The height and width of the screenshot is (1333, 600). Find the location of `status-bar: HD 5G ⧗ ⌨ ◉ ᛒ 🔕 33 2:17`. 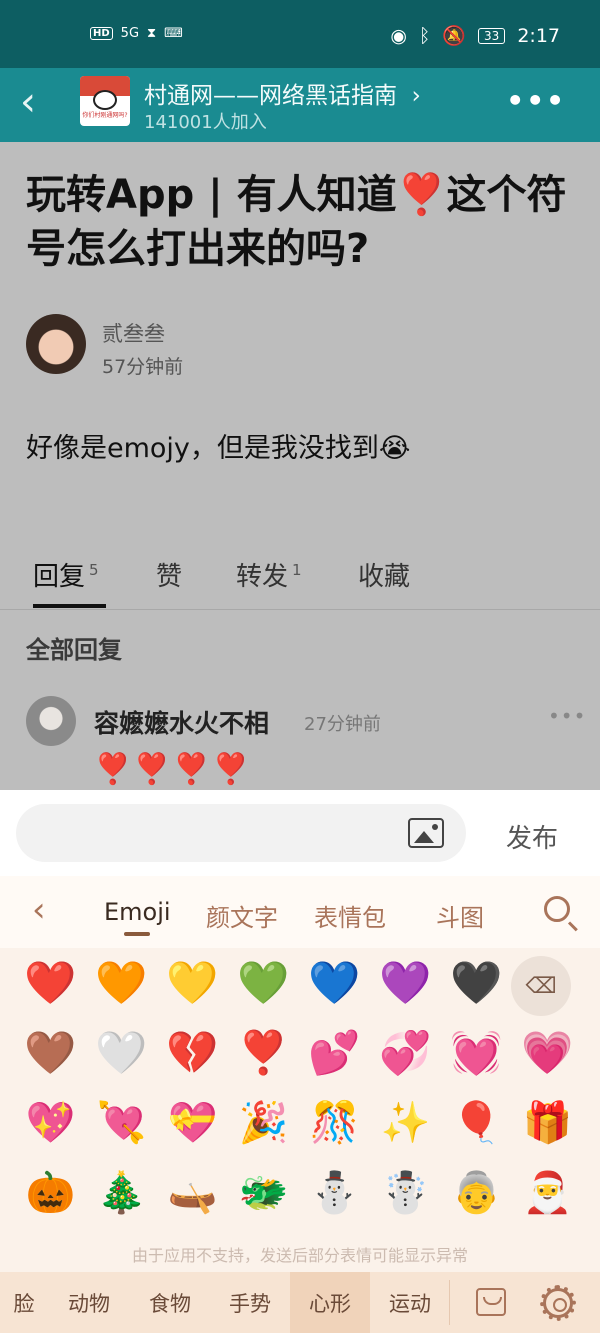

status-bar: HD 5G ⧗ ⌨ ◉ ᛒ 🔕 33 2:17 is located at coordinates (300, 34).